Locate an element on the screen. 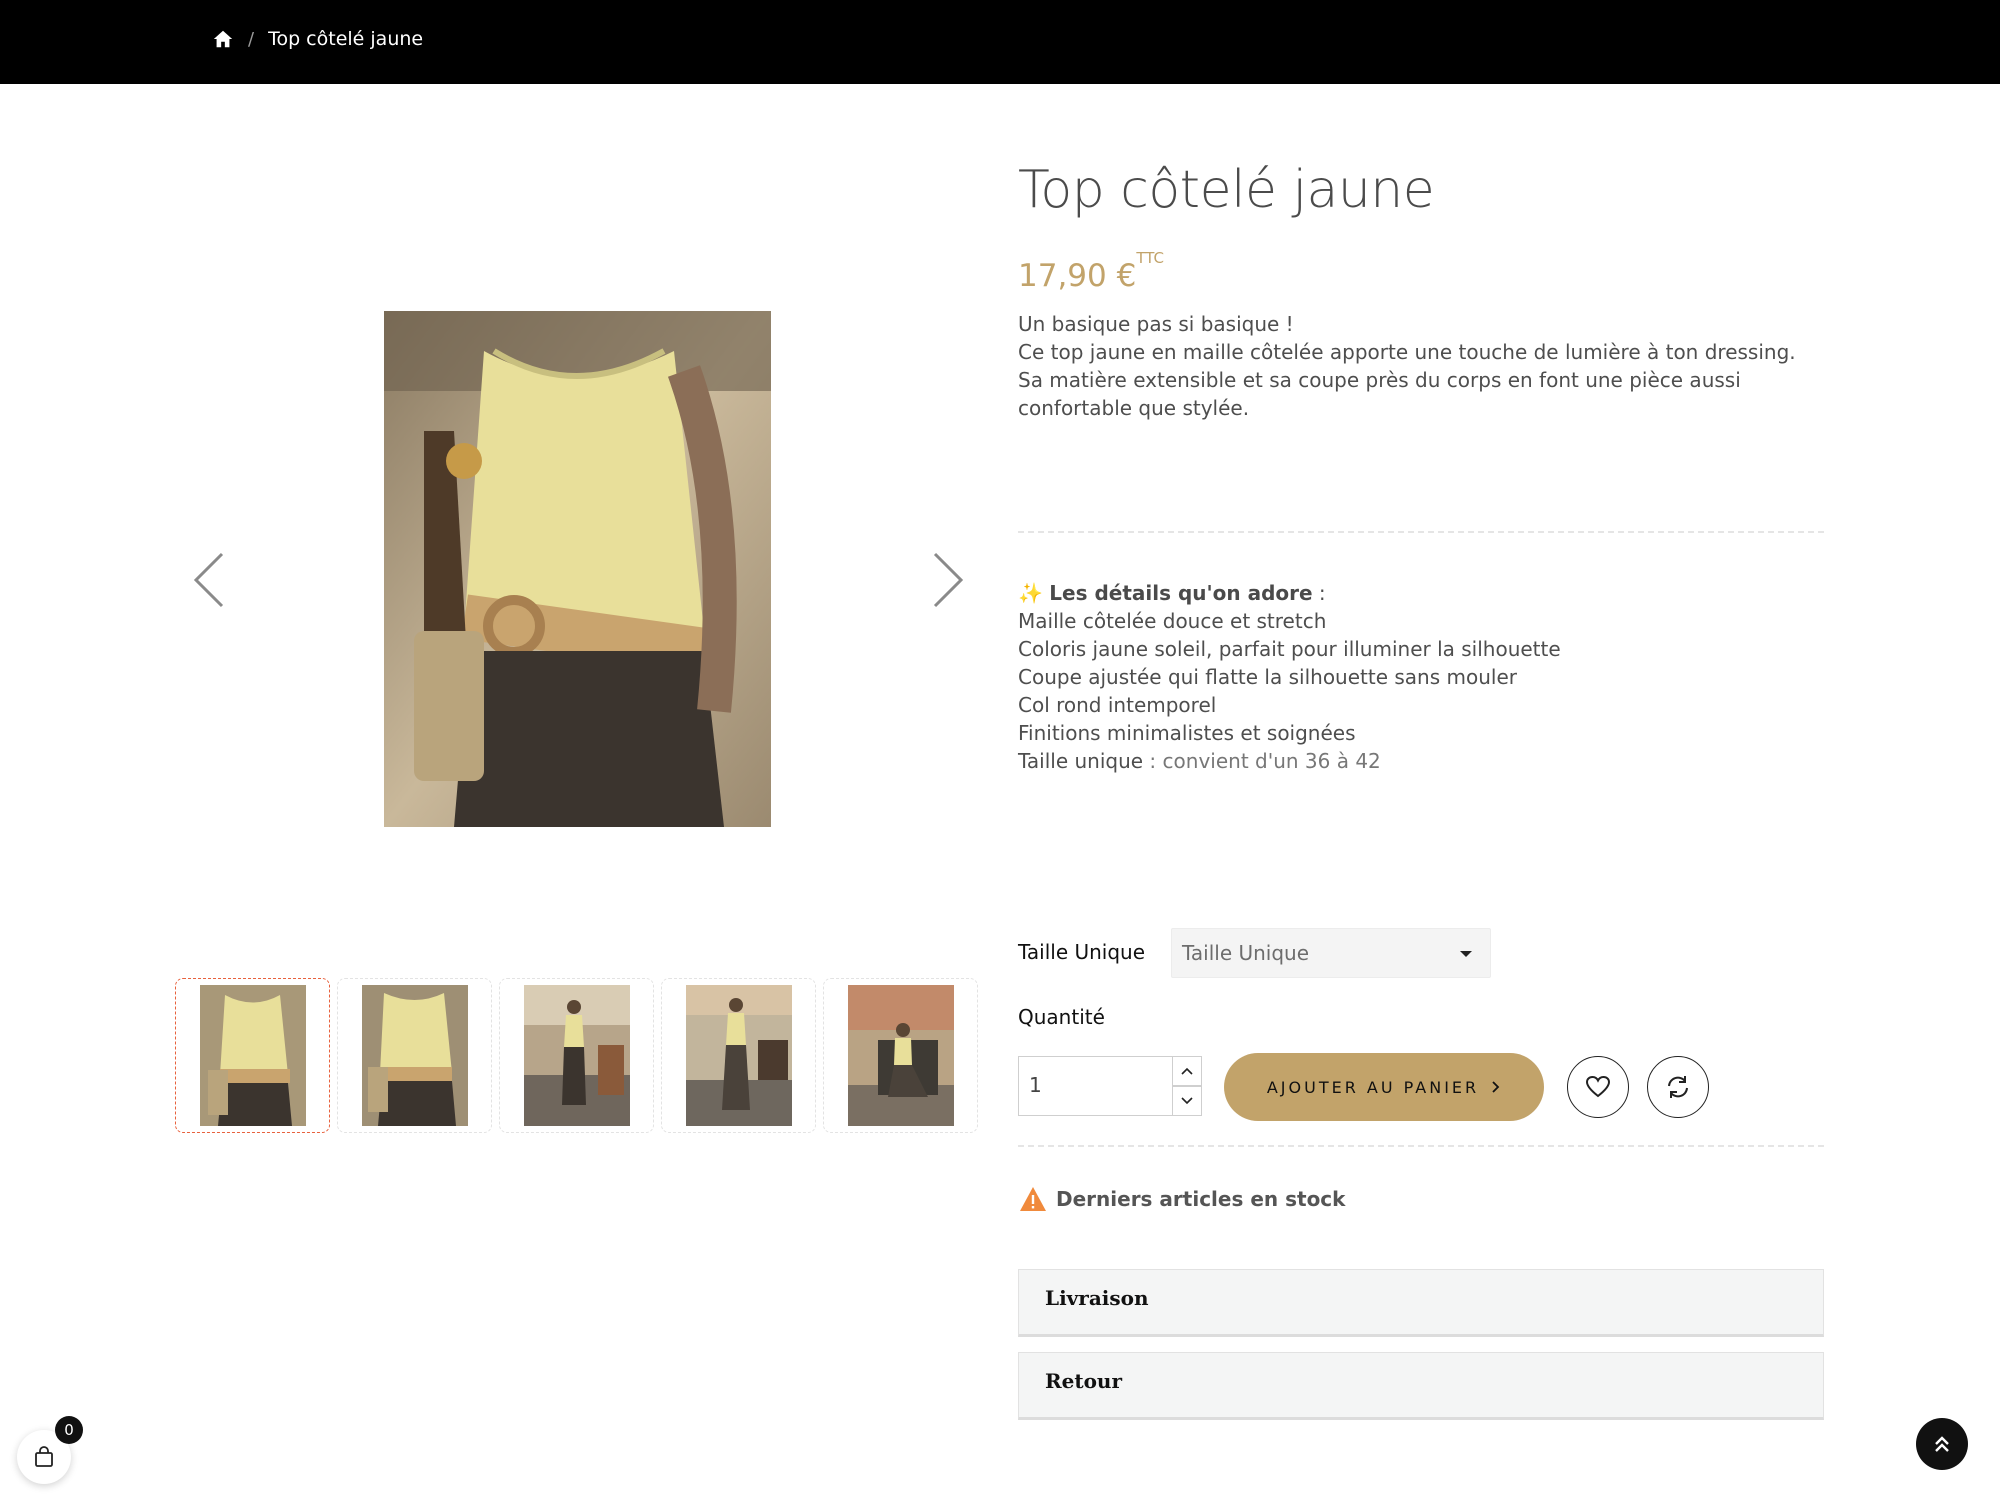 This screenshot has height=1503, width=2000. size-label: Taille Unique is located at coordinates (1082, 952).